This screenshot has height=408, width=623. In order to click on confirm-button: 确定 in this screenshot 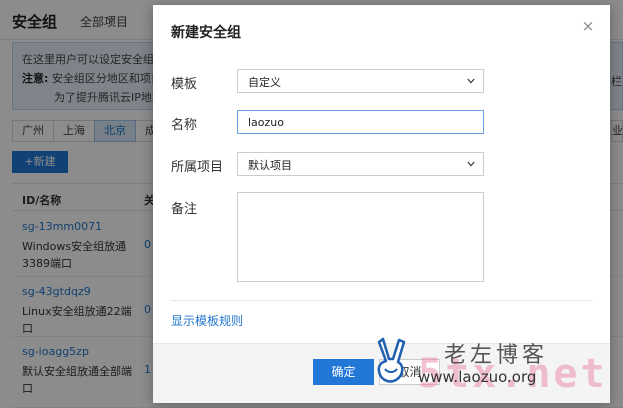, I will do `click(343, 372)`.